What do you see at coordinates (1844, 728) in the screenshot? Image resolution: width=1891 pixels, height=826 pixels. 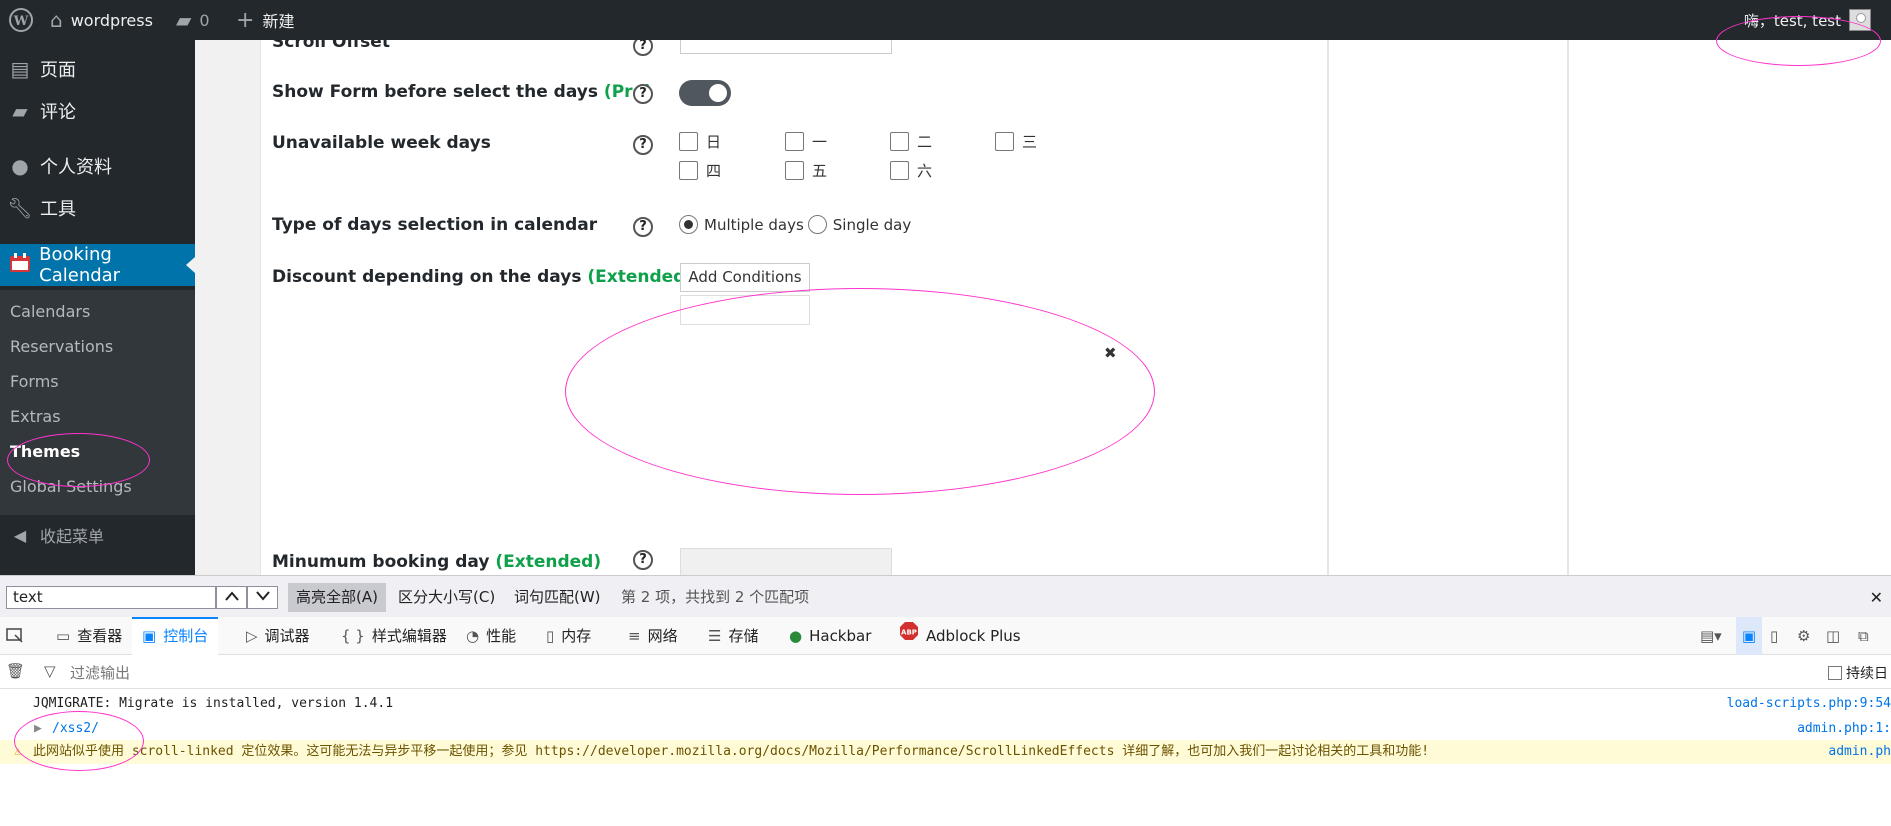 I see `log-source-link: admin.php:1:` at bounding box center [1844, 728].